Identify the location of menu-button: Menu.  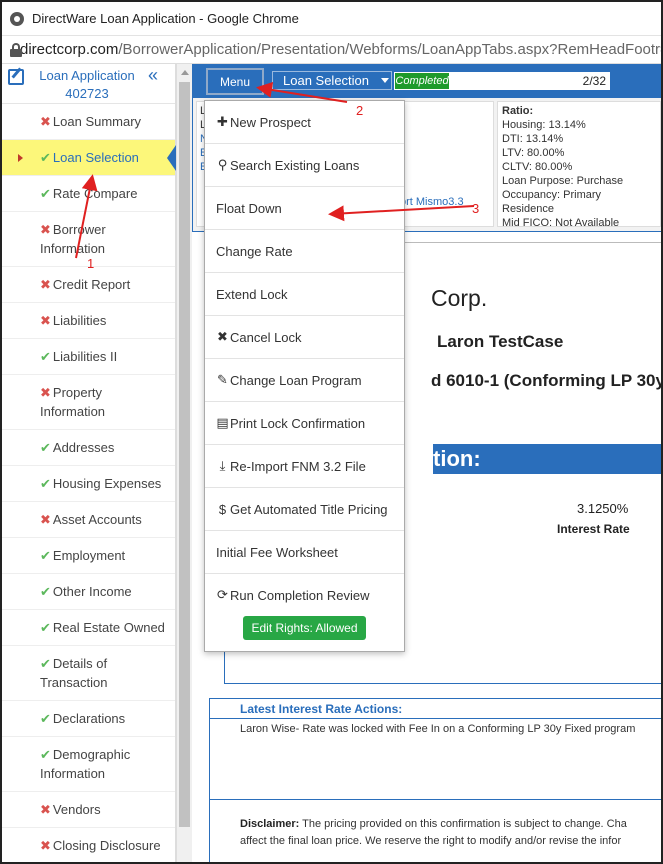
(235, 81).